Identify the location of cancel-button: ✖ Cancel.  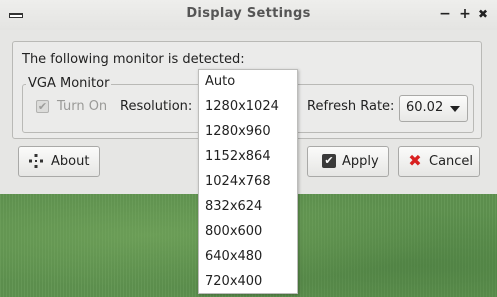
(439, 161).